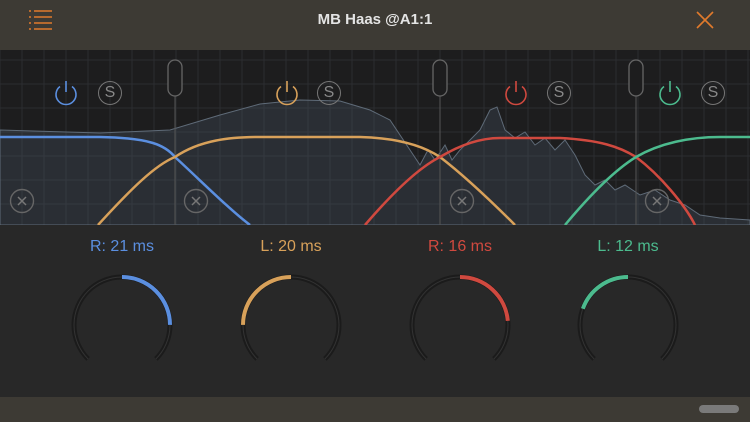 This screenshot has width=750, height=422. Describe the element at coordinates (670, 93) in the screenshot. I see `band-4-power-icon` at that location.